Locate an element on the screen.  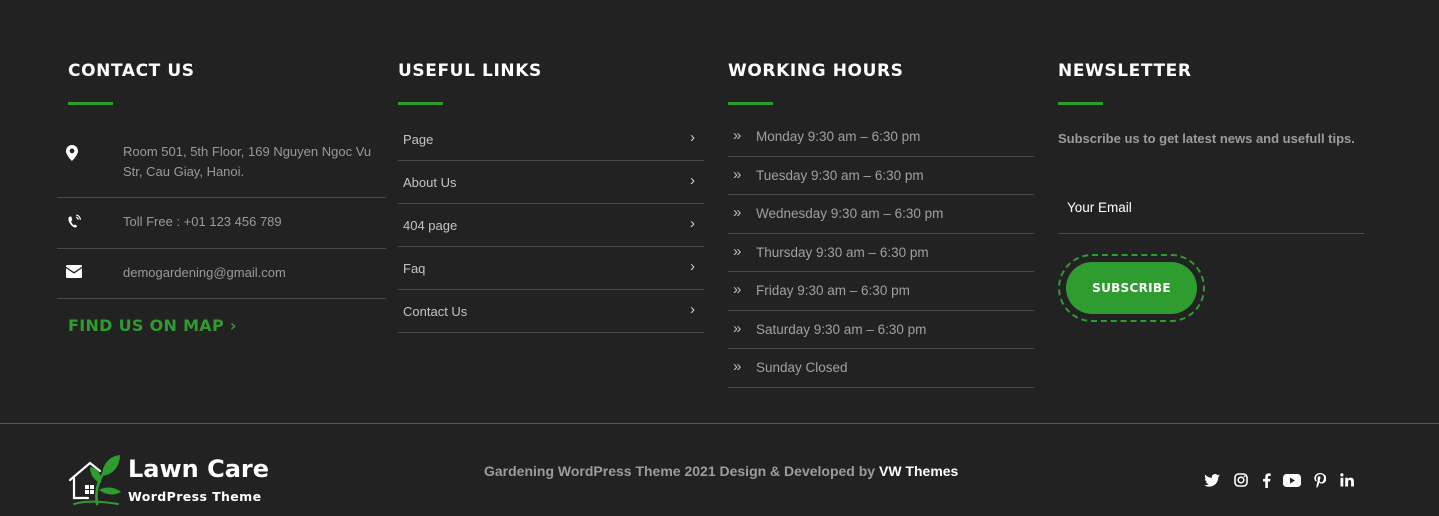
email-field-wrapper is located at coordinates (1211, 213).